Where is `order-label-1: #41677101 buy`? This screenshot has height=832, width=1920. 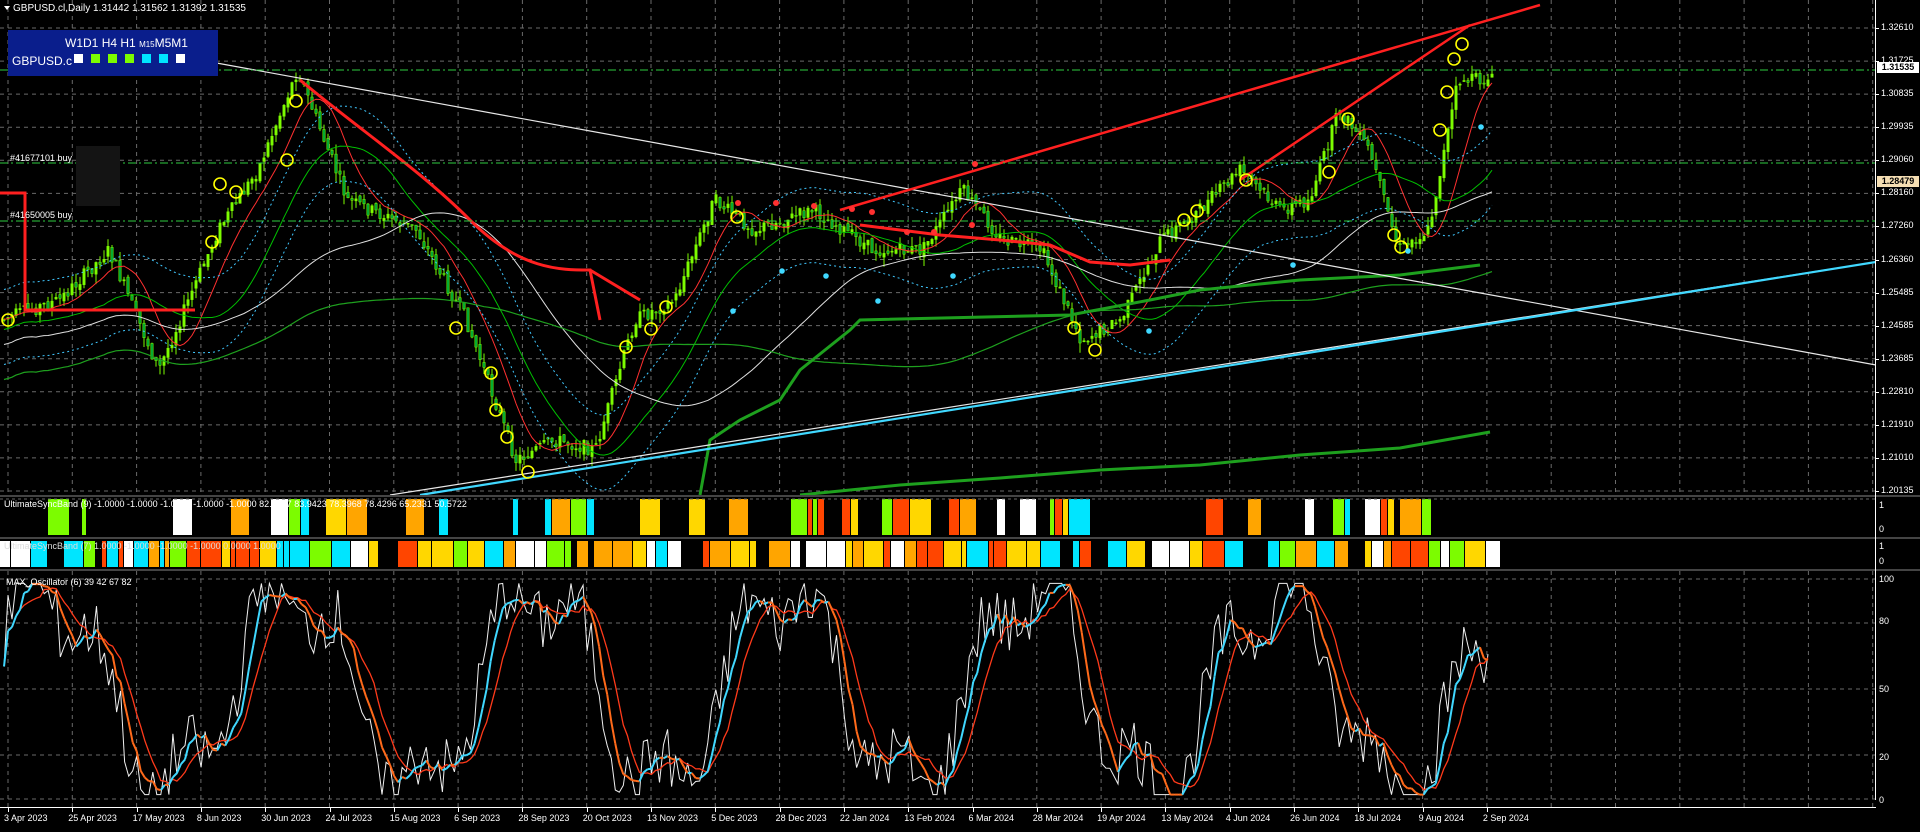 order-label-1: #41677101 buy is located at coordinates (41, 158).